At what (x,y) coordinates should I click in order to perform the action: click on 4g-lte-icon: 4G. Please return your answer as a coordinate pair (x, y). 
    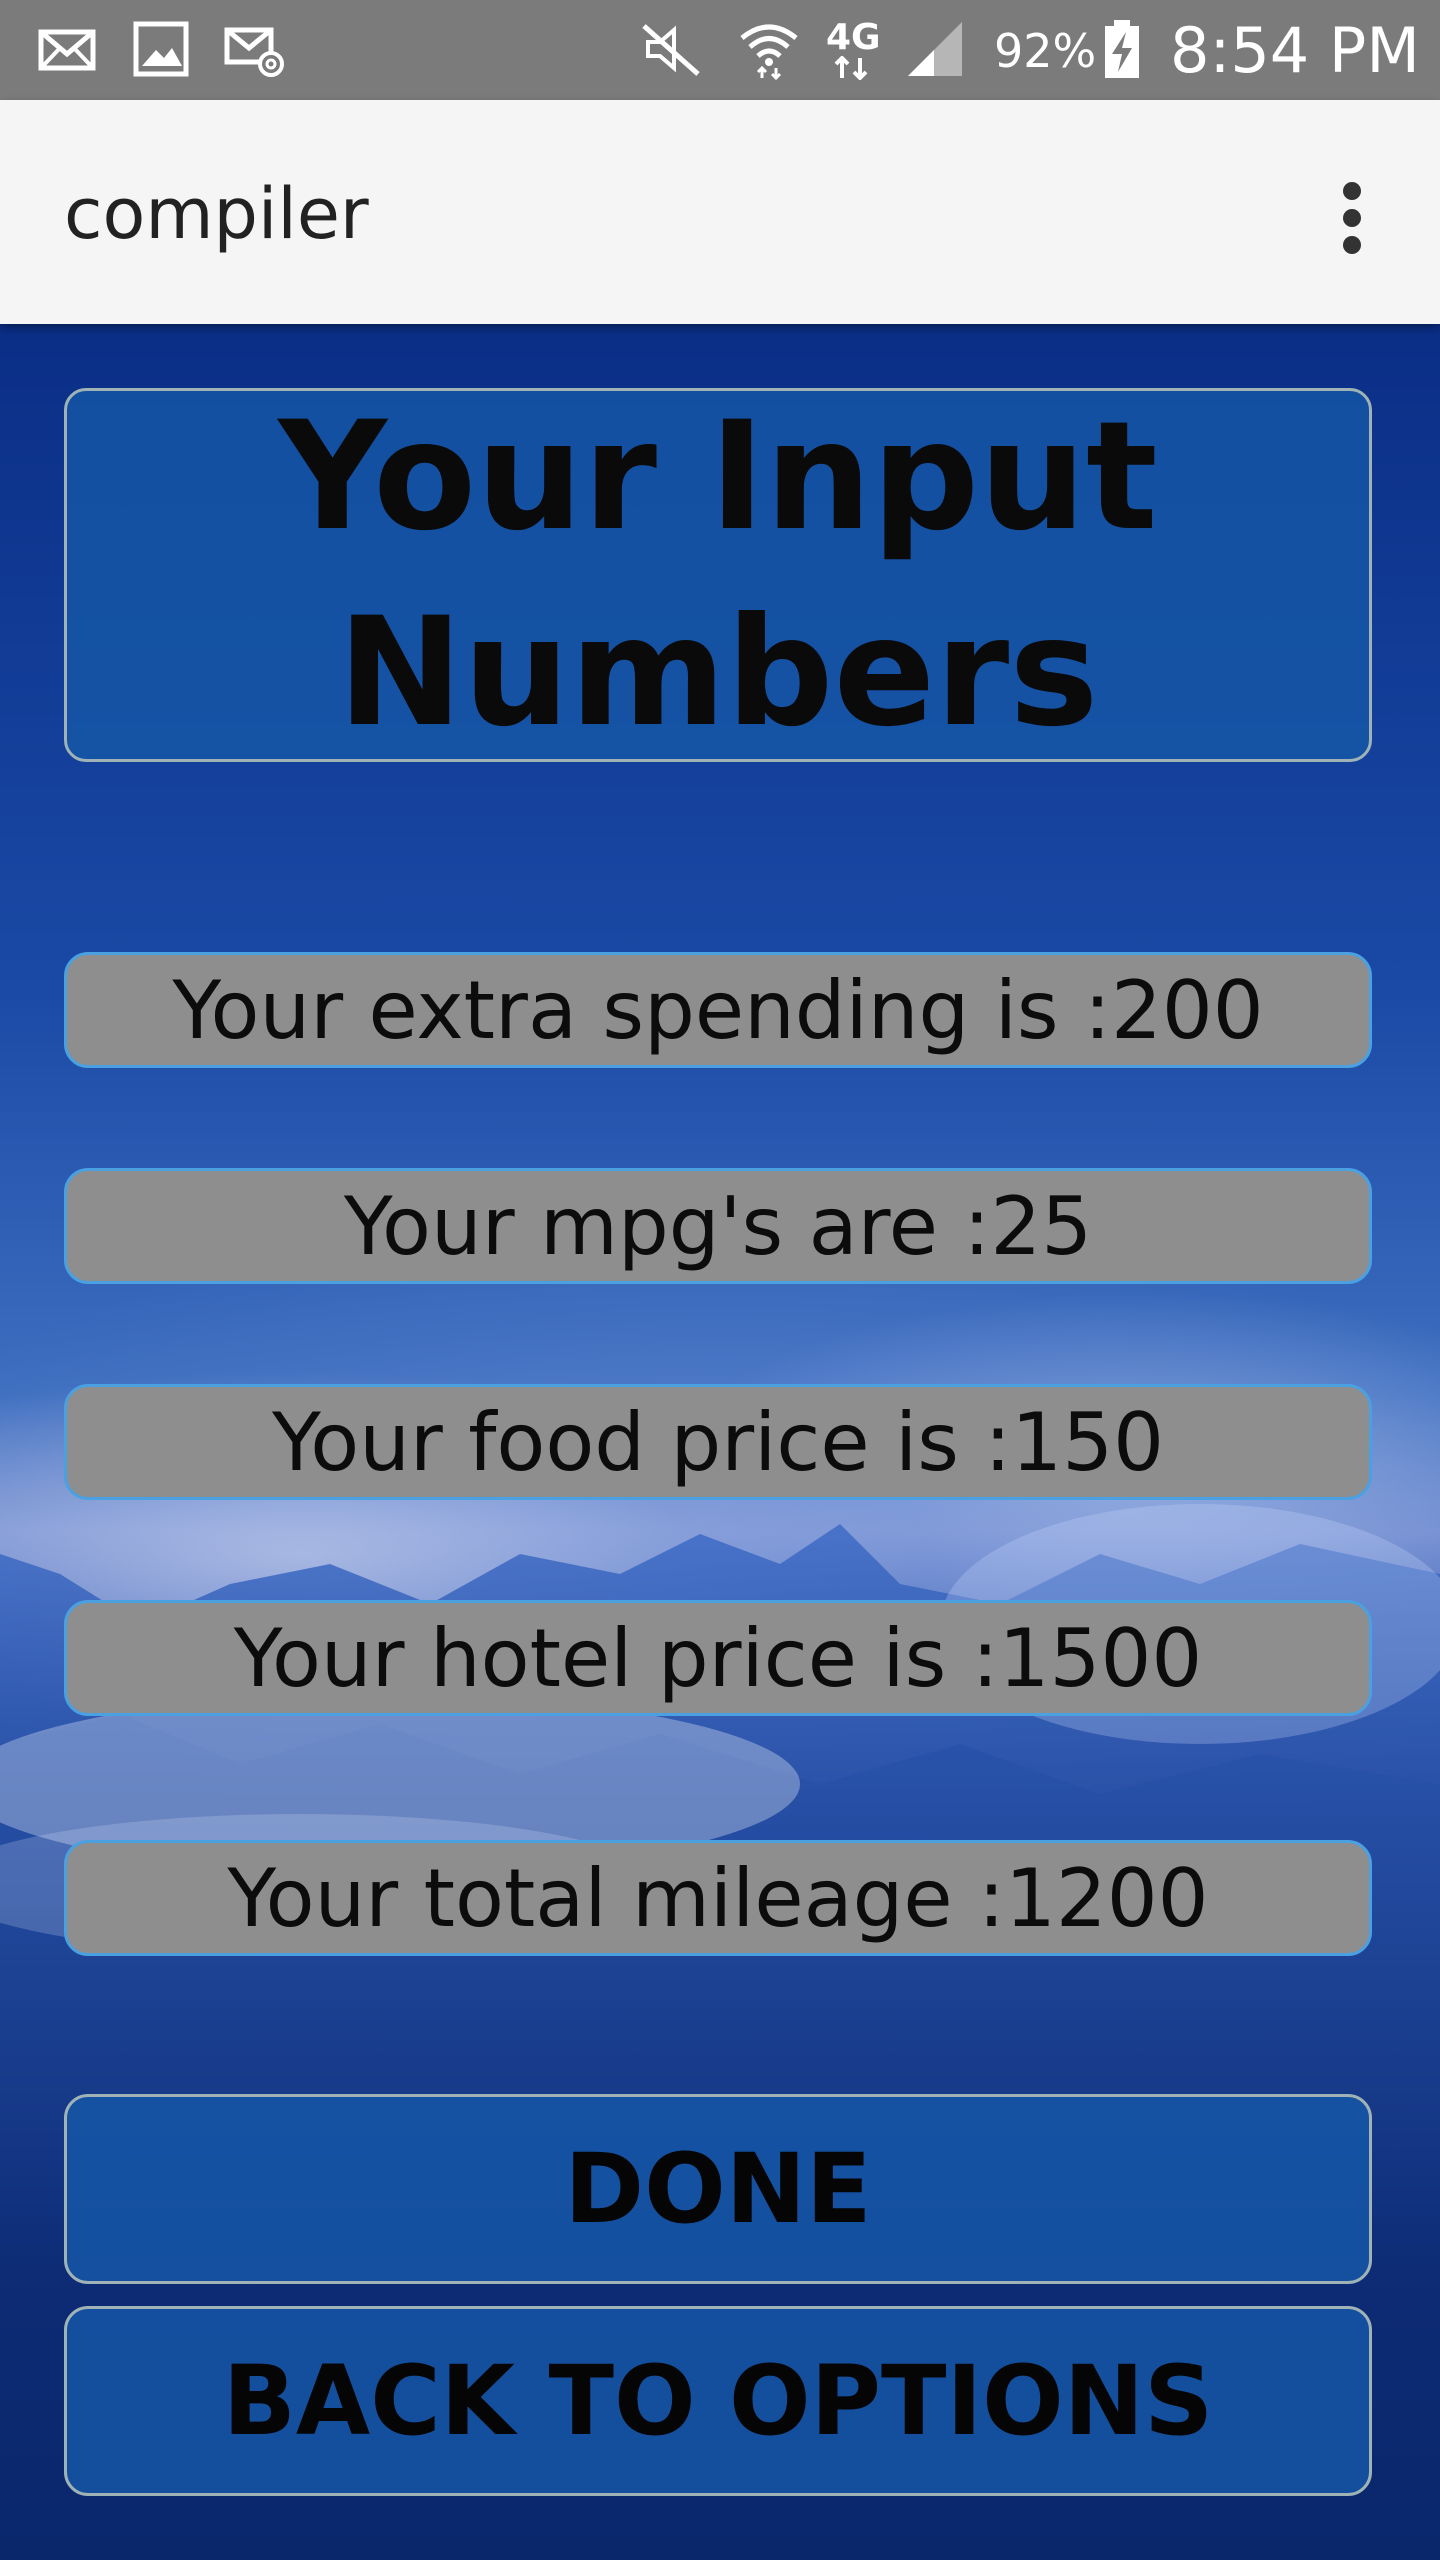
    Looking at the image, I should click on (862, 49).